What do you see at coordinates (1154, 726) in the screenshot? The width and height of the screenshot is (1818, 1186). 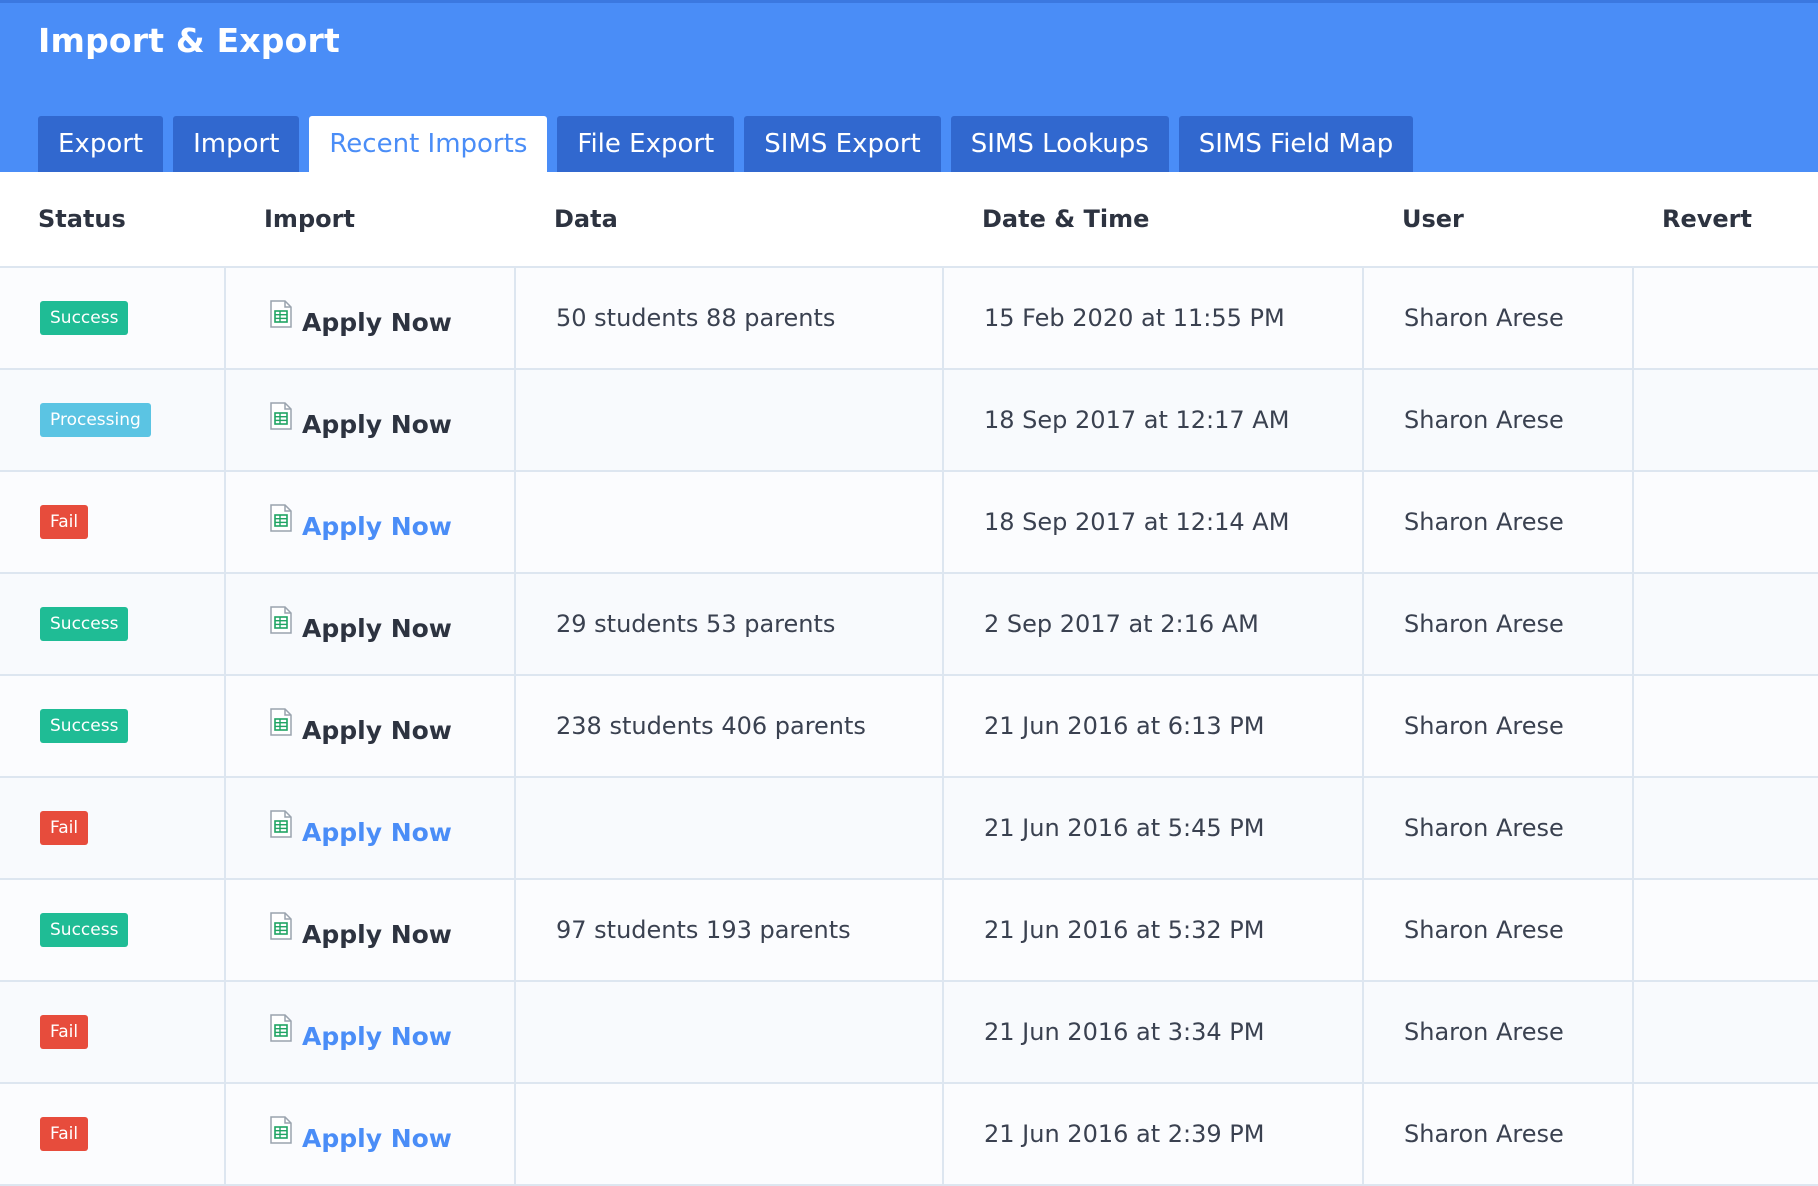 I see `date-time-cell: 21 Jun 2016 at 6:13 PM` at bounding box center [1154, 726].